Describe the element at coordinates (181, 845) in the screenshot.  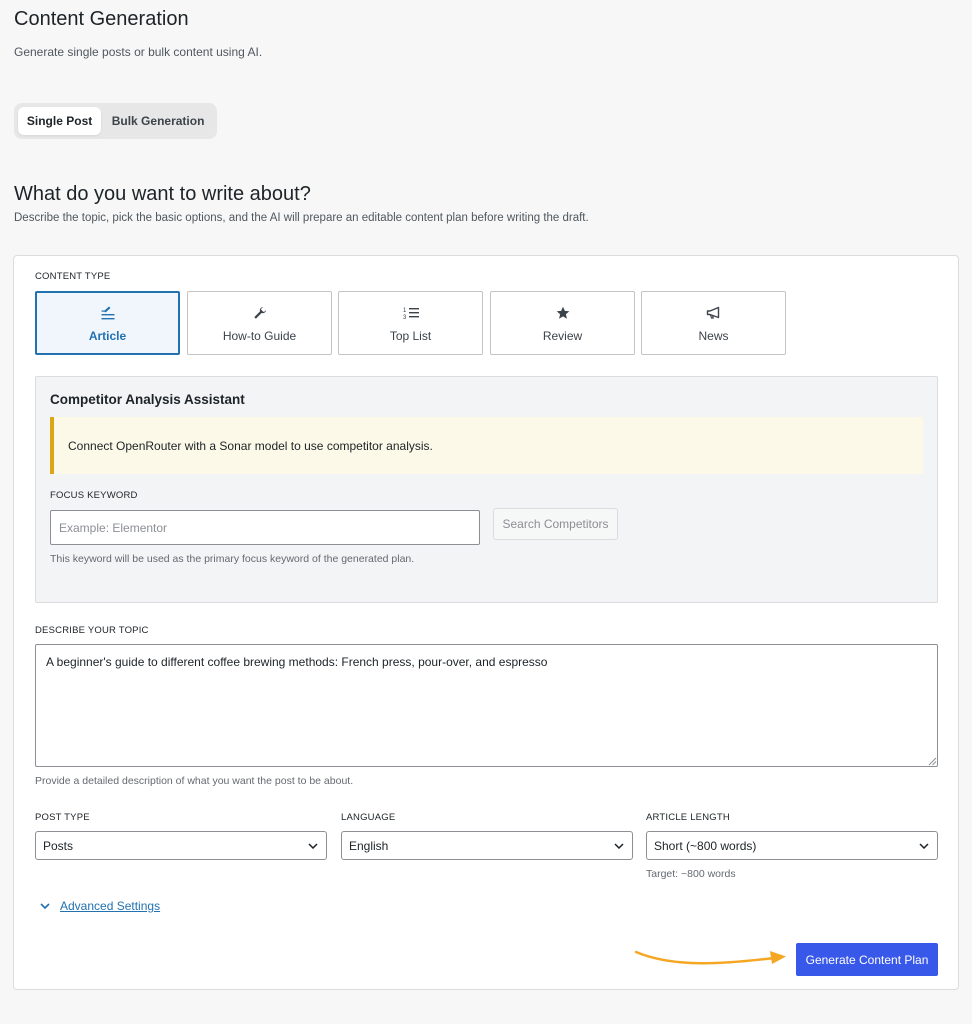
I see `post-type-select: Posts` at that location.